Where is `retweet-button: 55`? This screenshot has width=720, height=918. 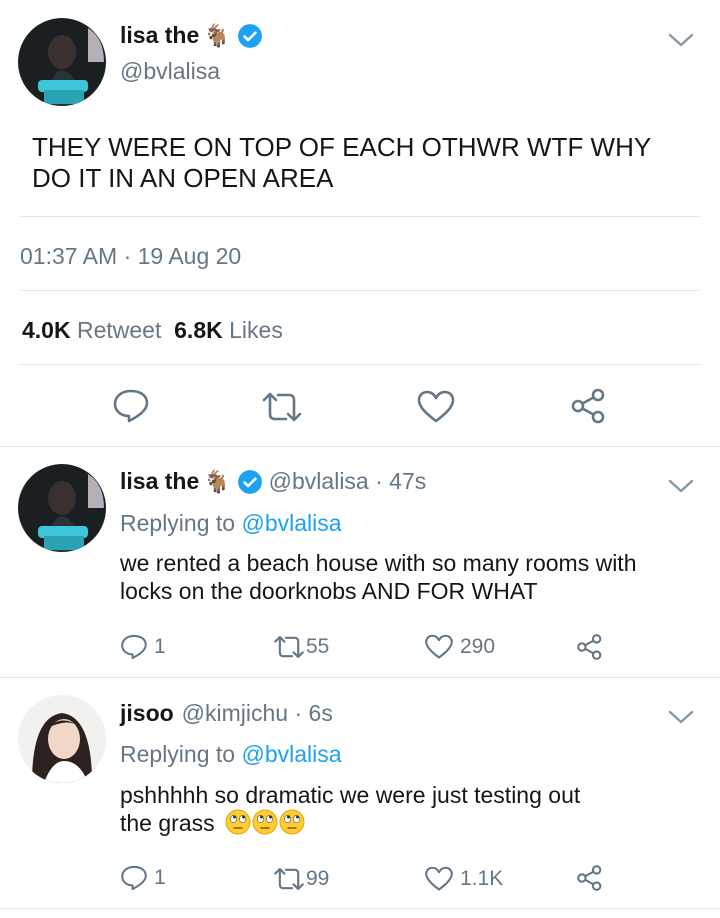
retweet-button: 55 is located at coordinates (300, 647).